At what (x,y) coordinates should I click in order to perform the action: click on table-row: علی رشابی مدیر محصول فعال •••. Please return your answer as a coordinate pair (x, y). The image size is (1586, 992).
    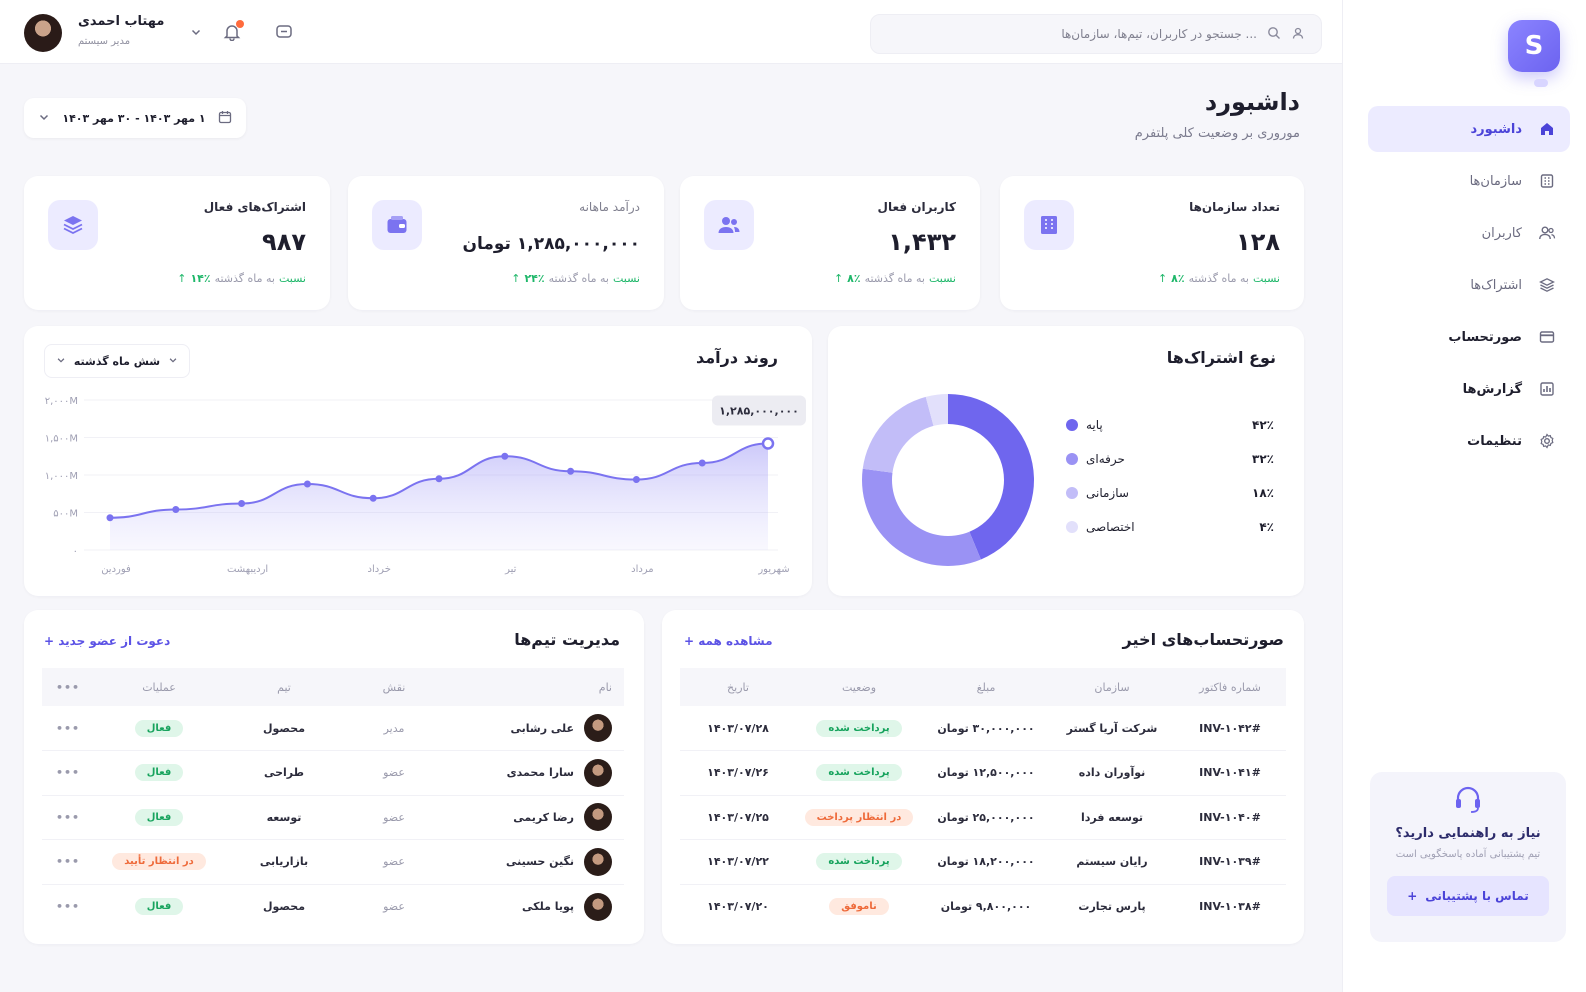
    Looking at the image, I should click on (333, 728).